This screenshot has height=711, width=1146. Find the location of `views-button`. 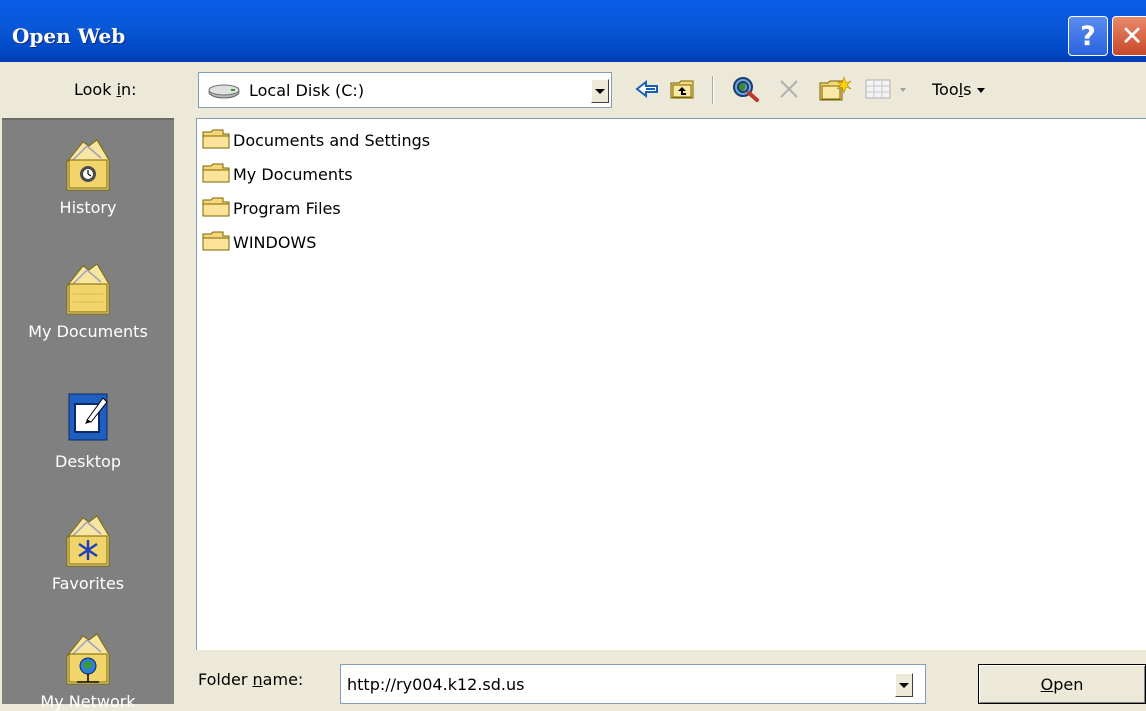

views-button is located at coordinates (887, 91).